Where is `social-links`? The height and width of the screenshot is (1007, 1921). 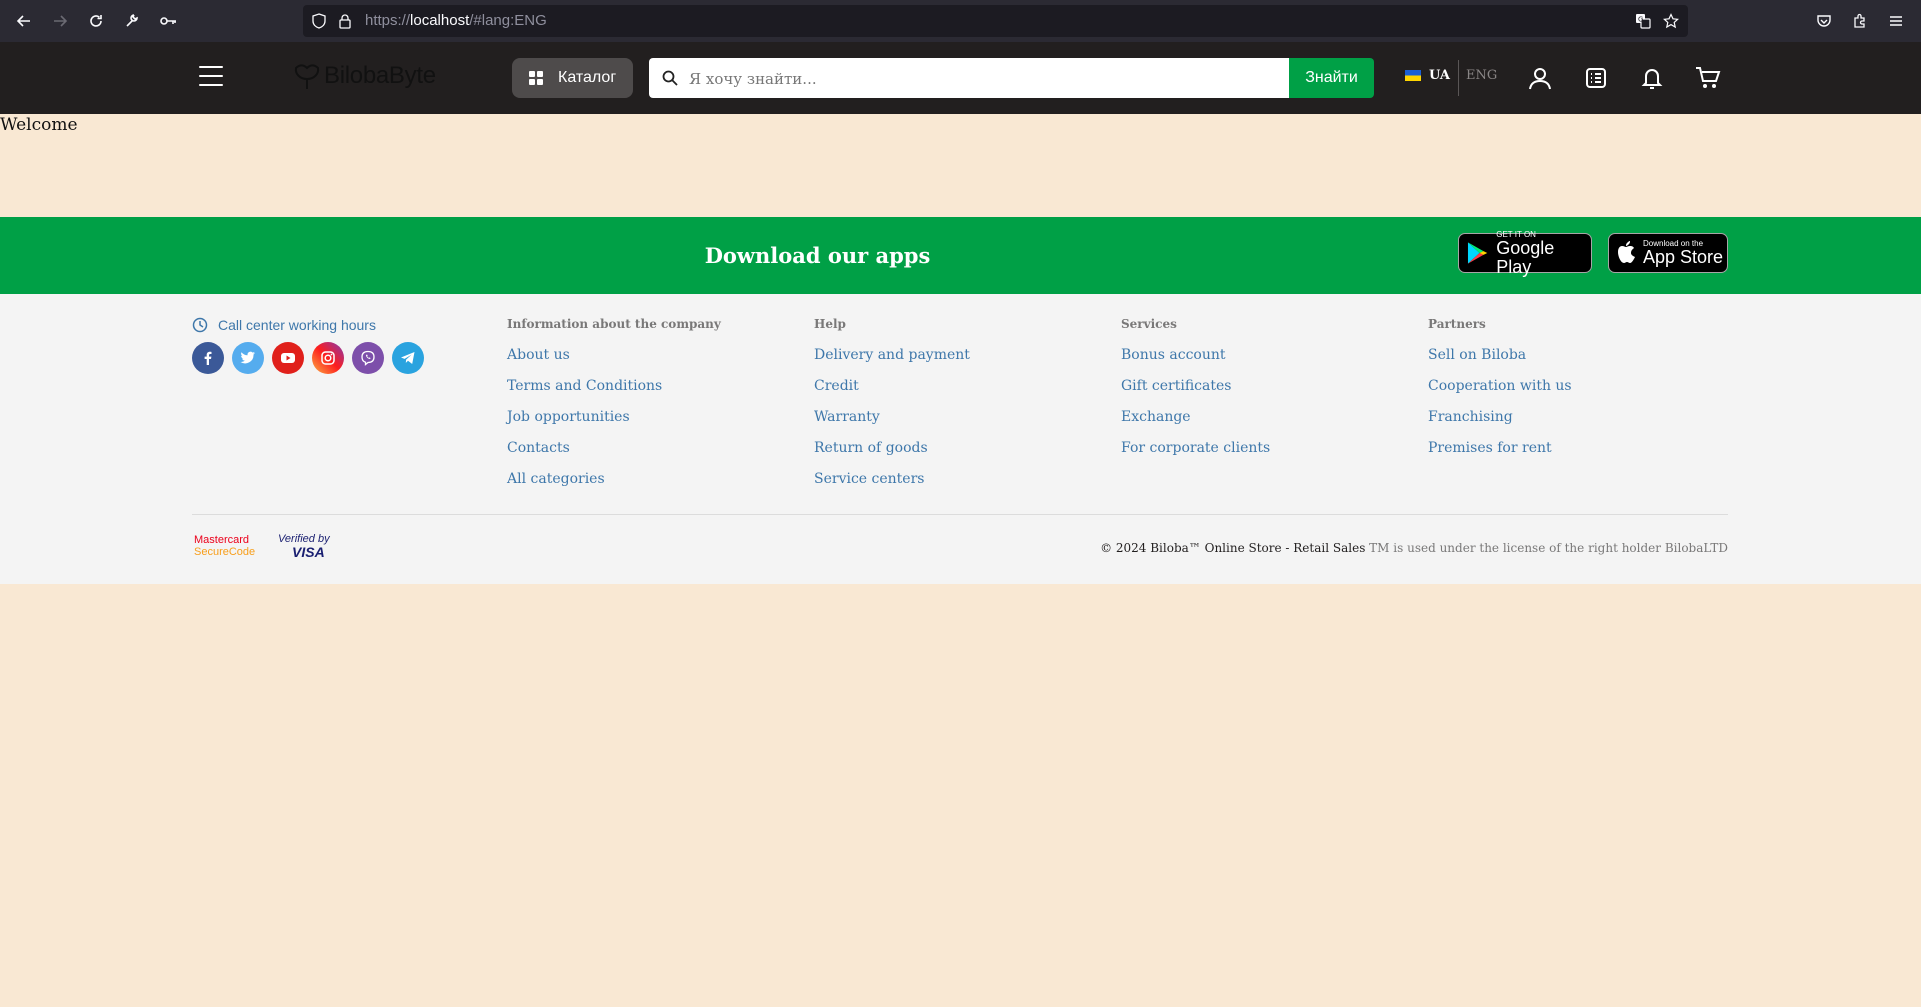
social-links is located at coordinates (308, 358).